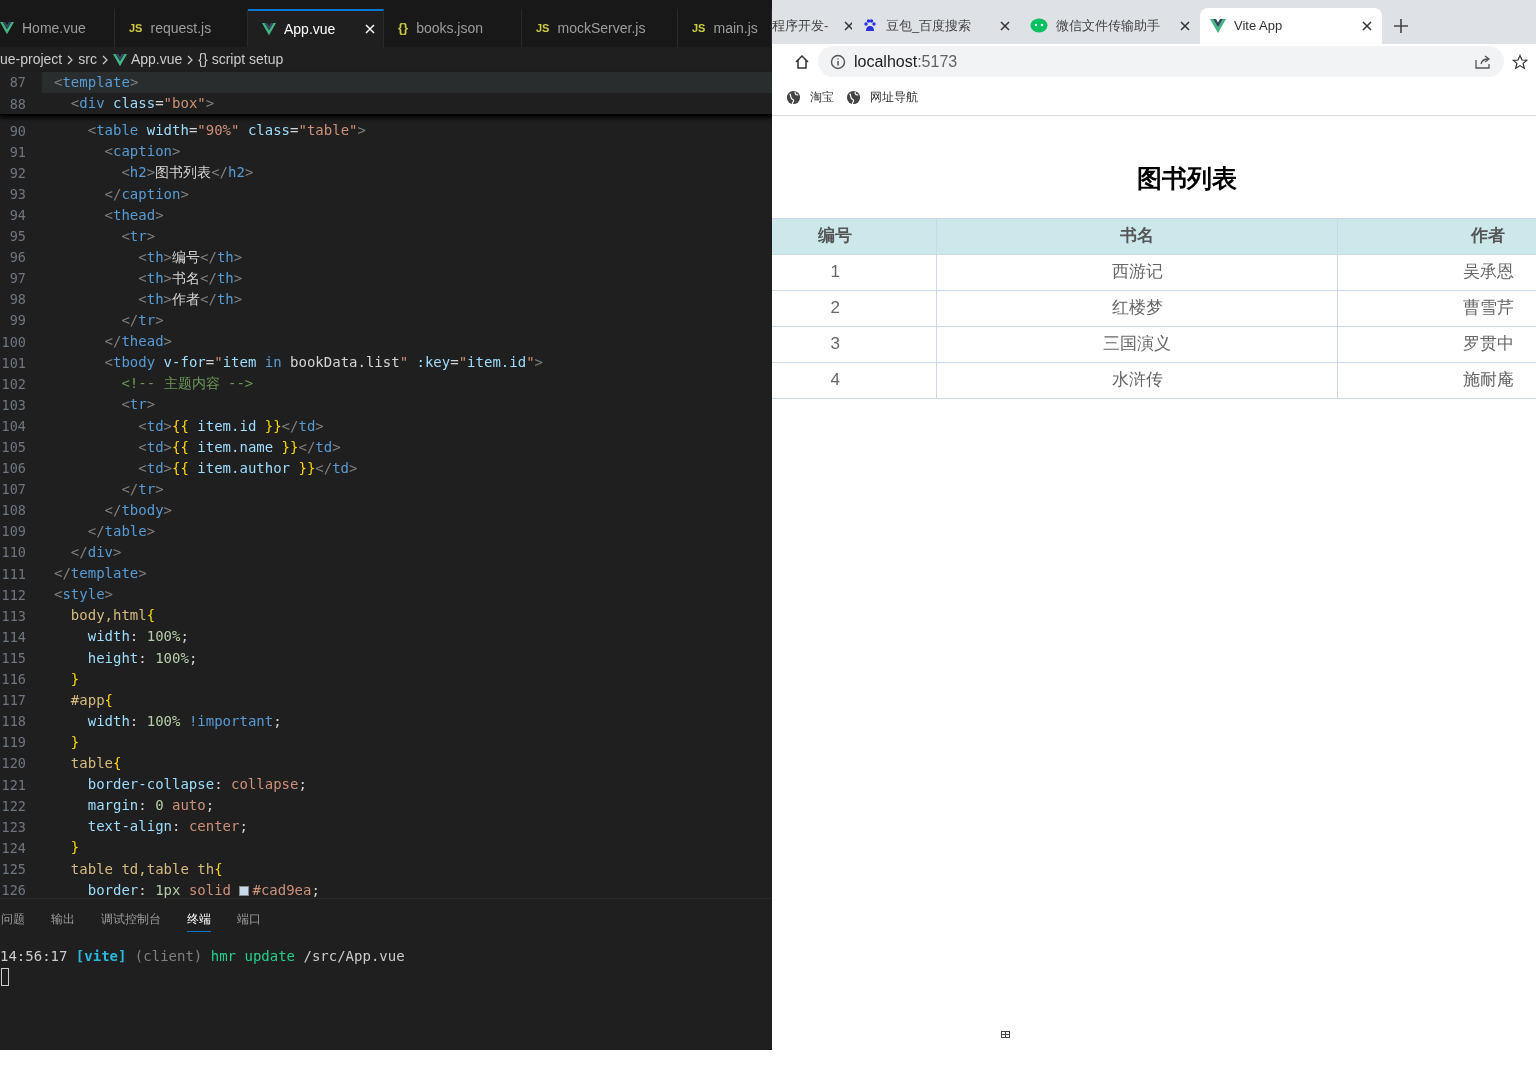 The width and height of the screenshot is (1536, 1070). What do you see at coordinates (17, 152) in the screenshot?
I see `line-number: 91` at bounding box center [17, 152].